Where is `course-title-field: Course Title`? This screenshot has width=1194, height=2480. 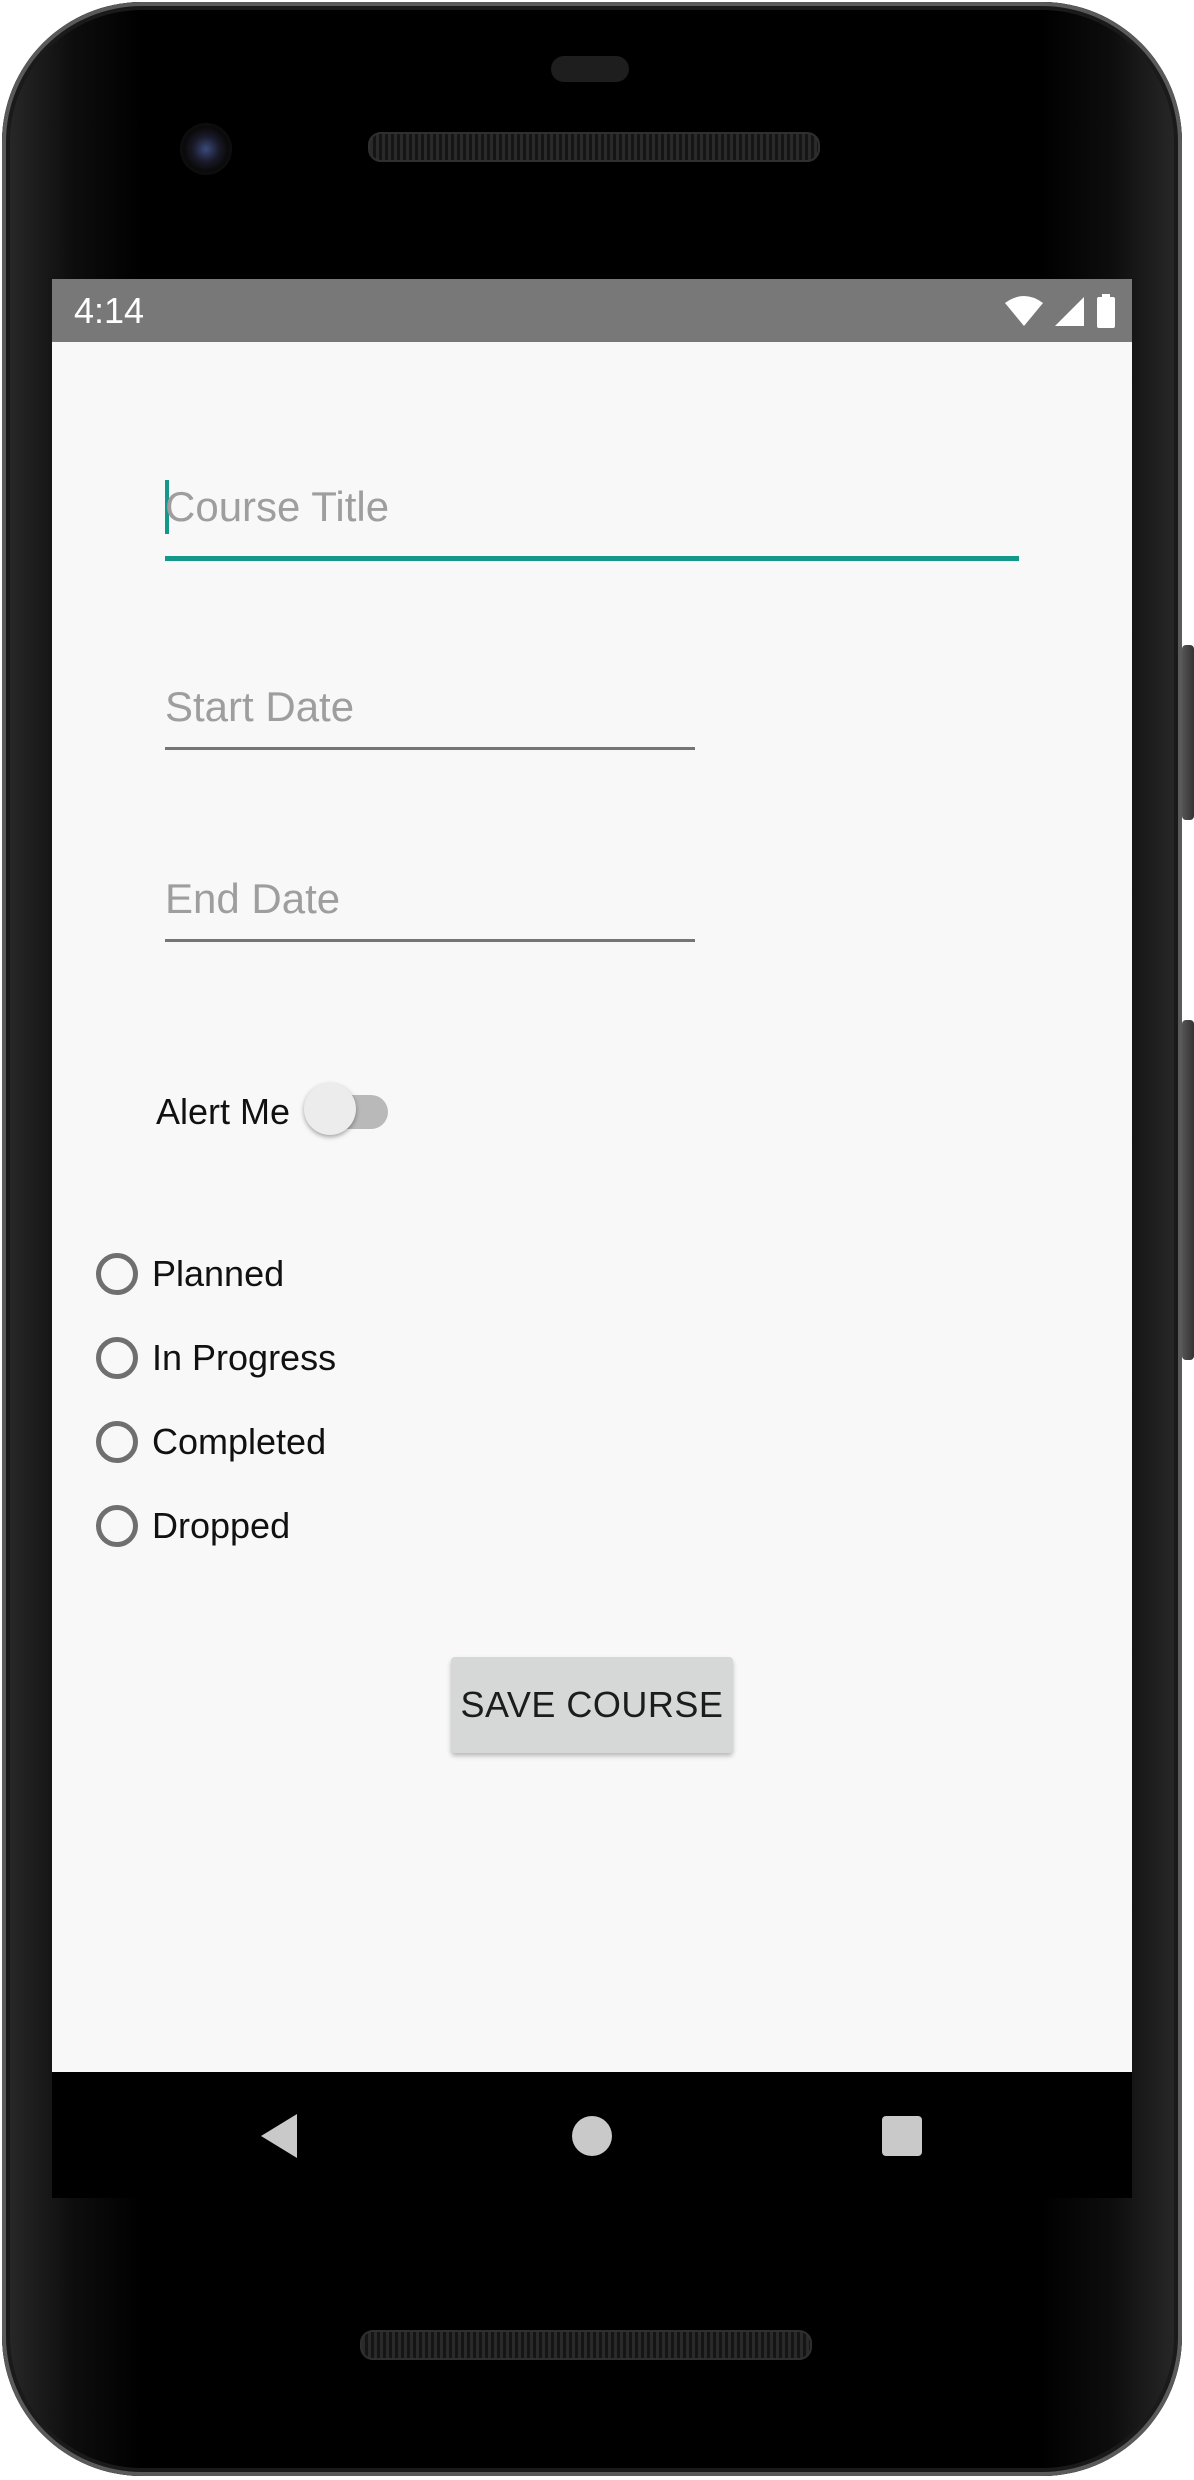 course-title-field: Course Title is located at coordinates (592, 518).